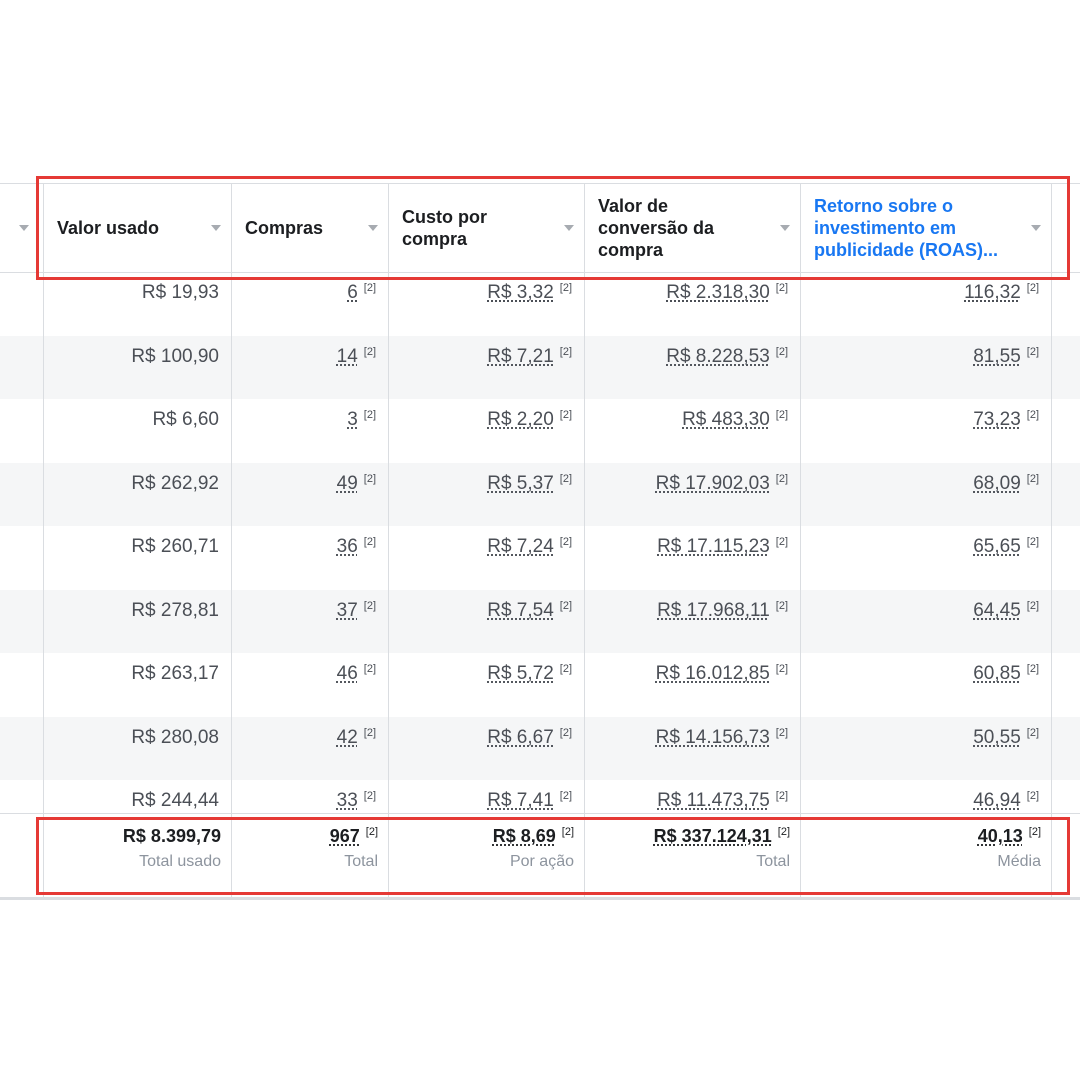 This screenshot has width=1080, height=1080. I want to click on cell-valor-usado: R$ 260,71, so click(138, 558).